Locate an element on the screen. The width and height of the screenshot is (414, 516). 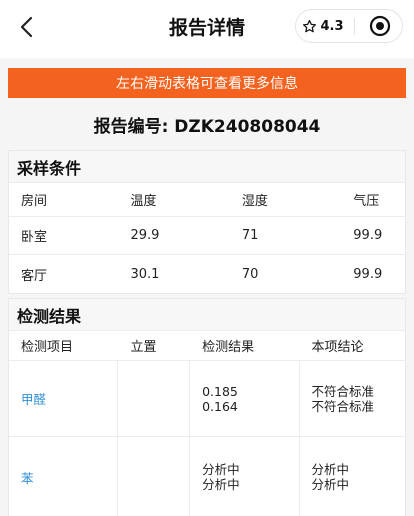
header-test-item: 检测项目 is located at coordinates (47, 347).